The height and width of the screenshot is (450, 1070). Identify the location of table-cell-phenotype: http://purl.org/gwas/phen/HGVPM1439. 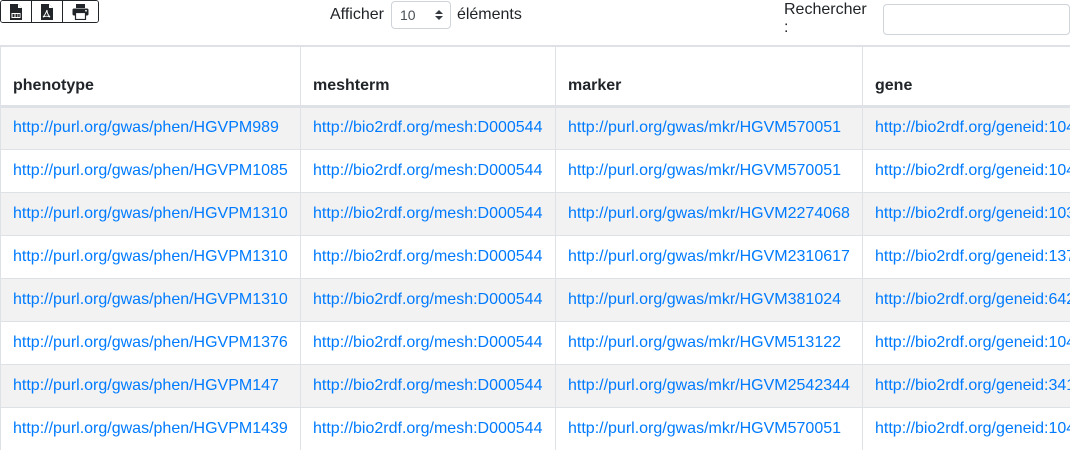
(150, 428).